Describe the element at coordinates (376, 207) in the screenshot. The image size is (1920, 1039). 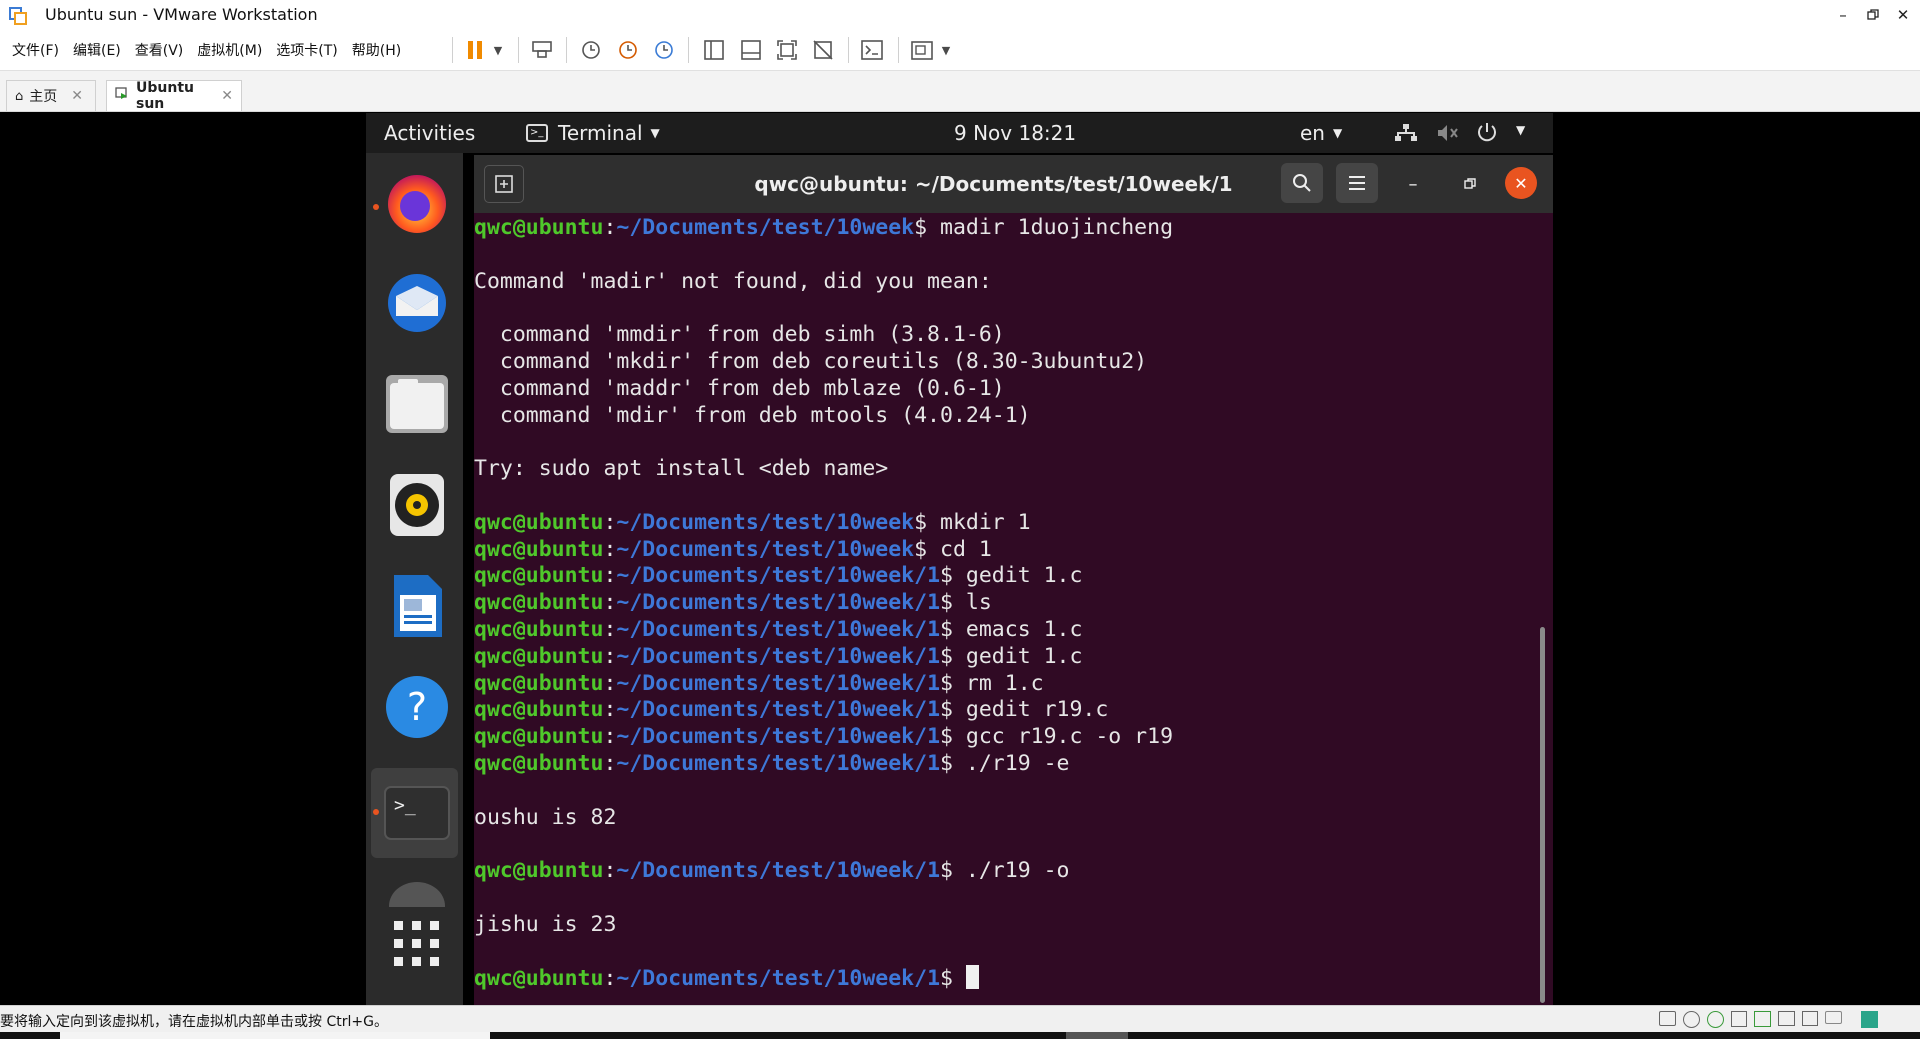
I see `running-indicator` at that location.